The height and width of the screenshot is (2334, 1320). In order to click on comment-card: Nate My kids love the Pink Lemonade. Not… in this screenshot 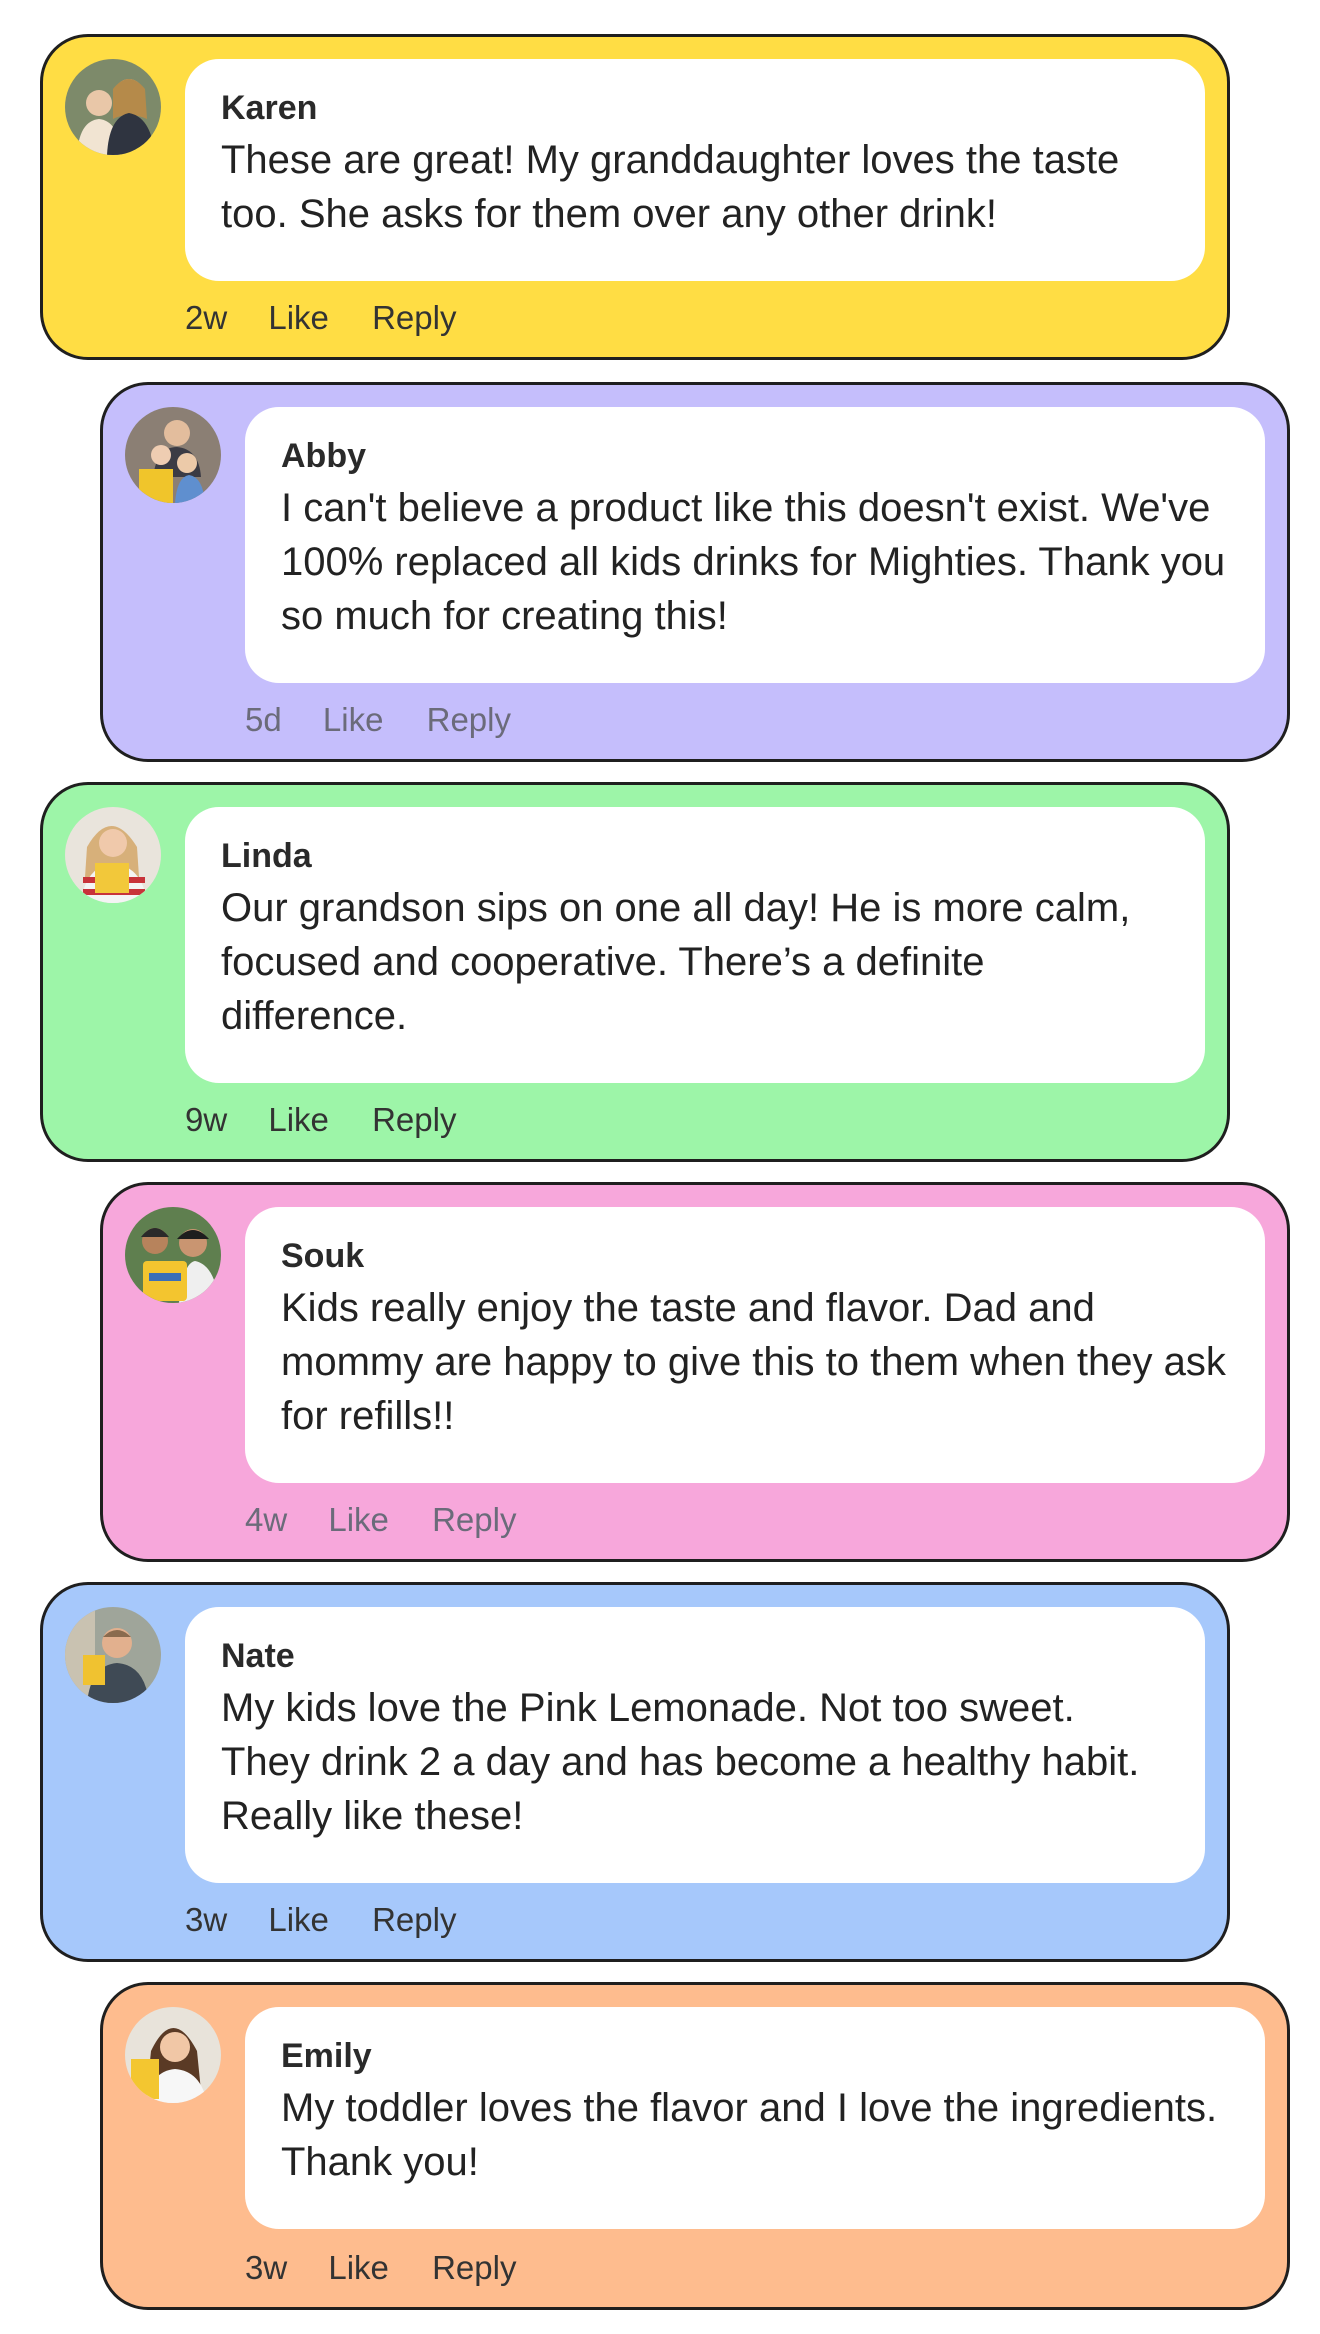, I will do `click(635, 1772)`.